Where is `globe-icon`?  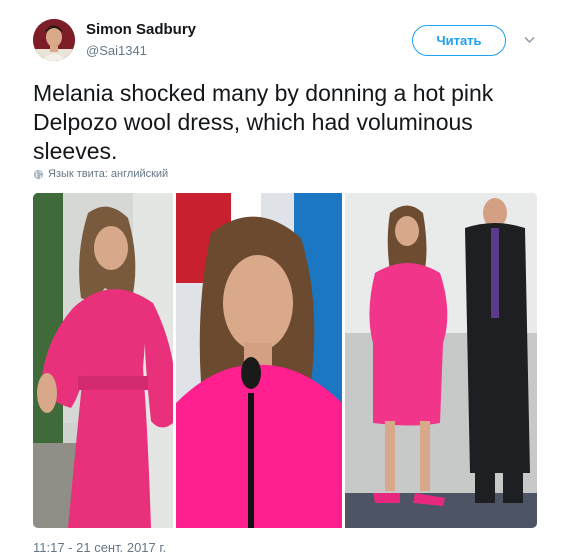 globe-icon is located at coordinates (38, 174).